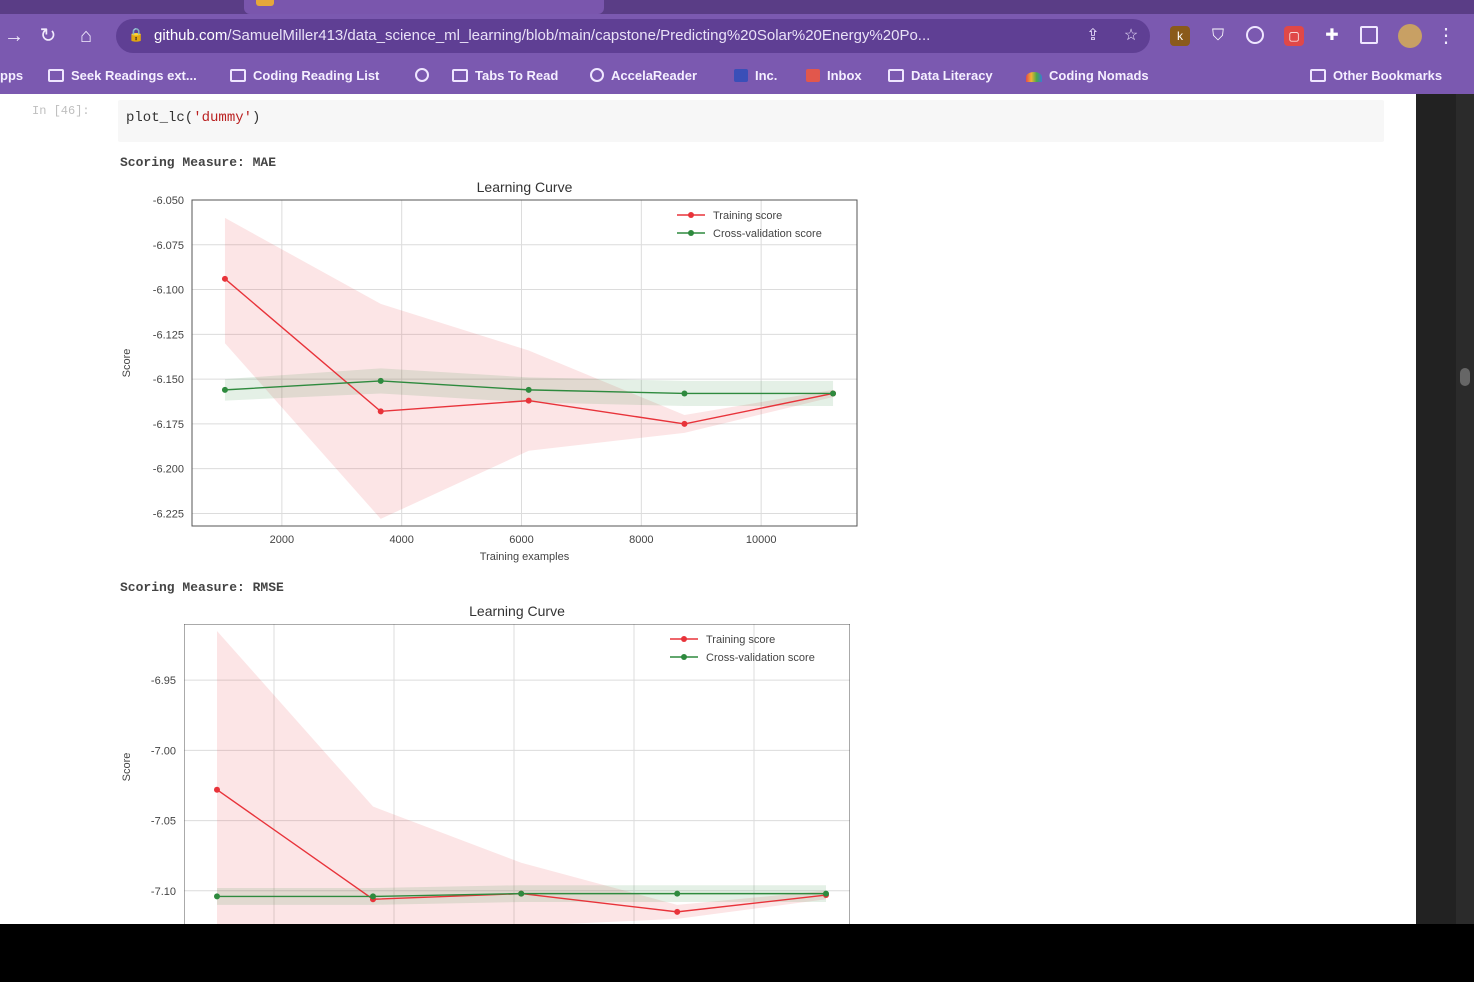  I want to click on y-tick-label: -6.100, so click(168, 291).